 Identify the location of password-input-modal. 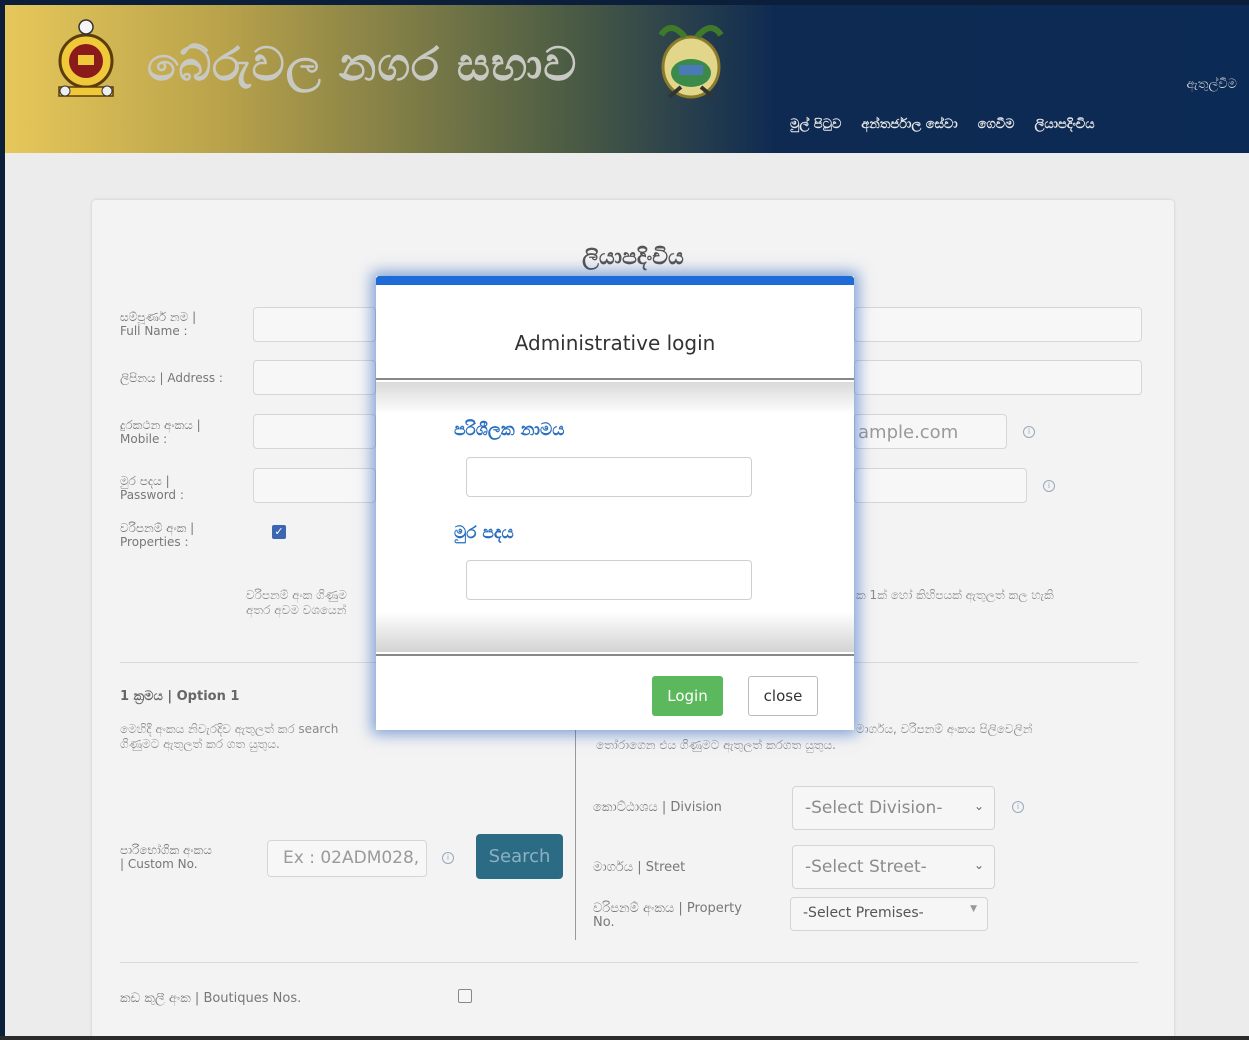
(609, 580).